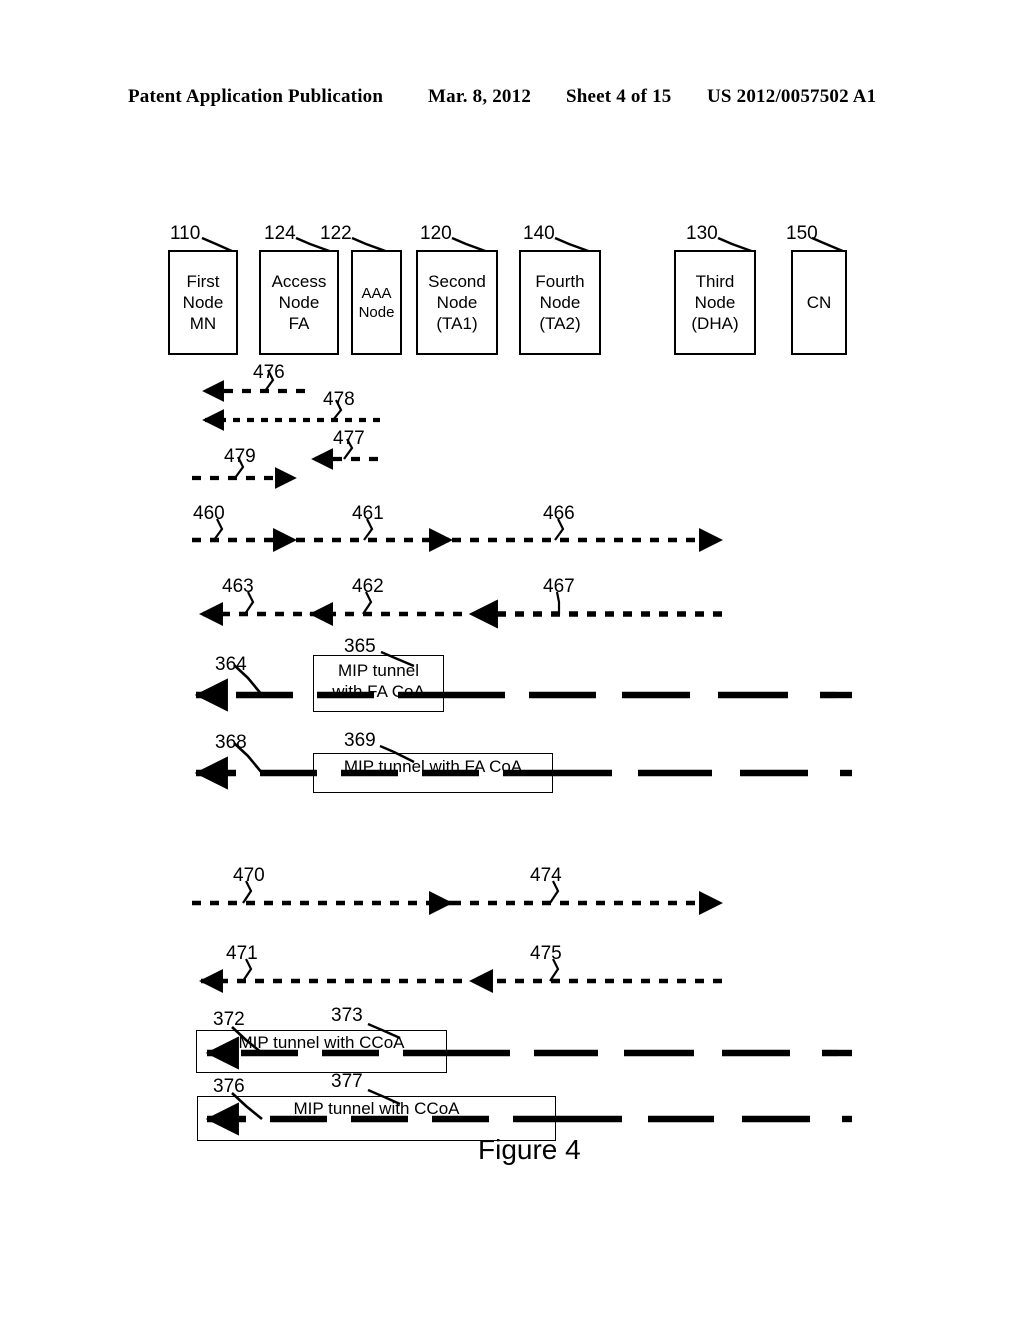 This screenshot has width=1024, height=1320. I want to click on node-line: FA, so click(299, 323).